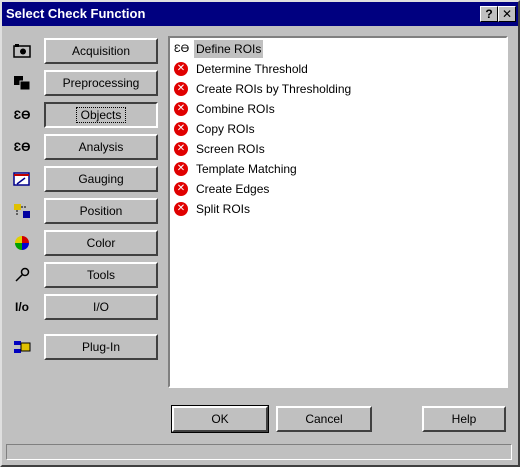  I want to click on list-item: ✕ Copy ROIs, so click(337, 129).